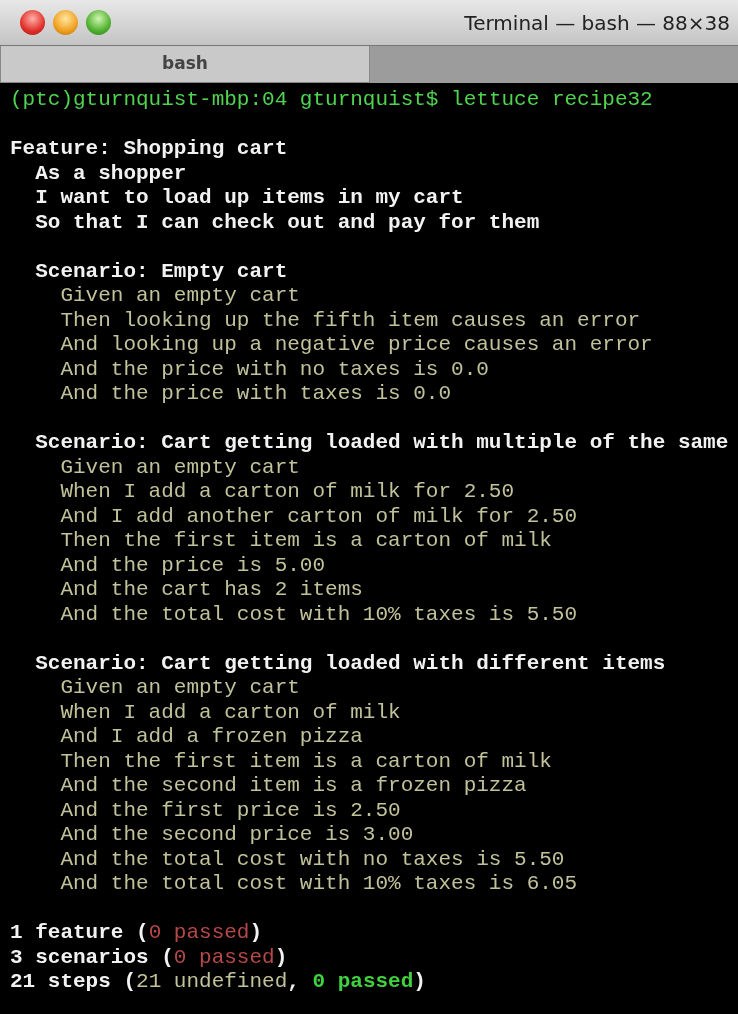 Image resolution: width=738 pixels, height=1014 pixels. I want to click on minimize-button, so click(65, 22).